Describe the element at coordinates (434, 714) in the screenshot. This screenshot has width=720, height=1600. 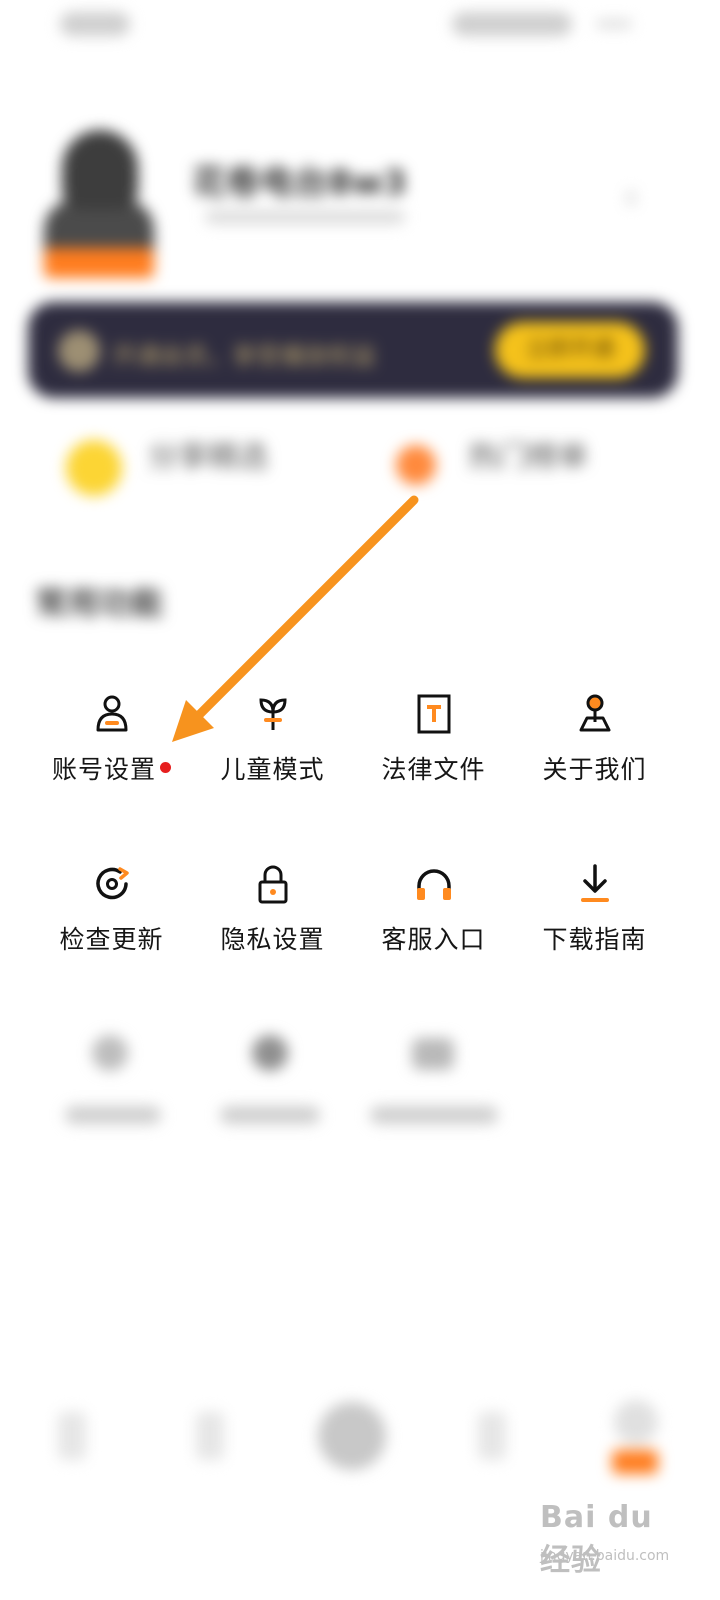
I see `document-icon` at that location.